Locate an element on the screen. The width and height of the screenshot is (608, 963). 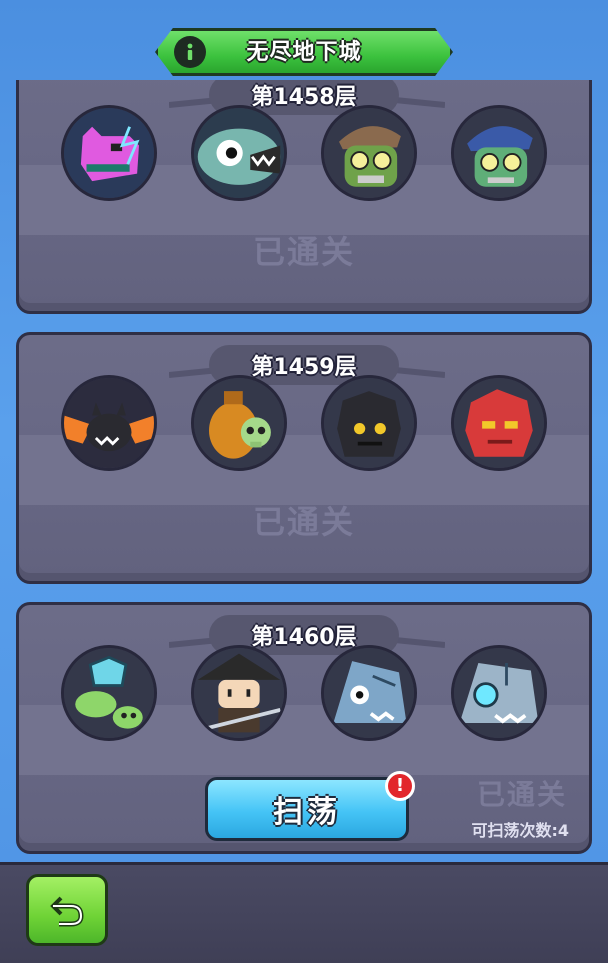
skull-jar-monster-icon is located at coordinates (239, 423).